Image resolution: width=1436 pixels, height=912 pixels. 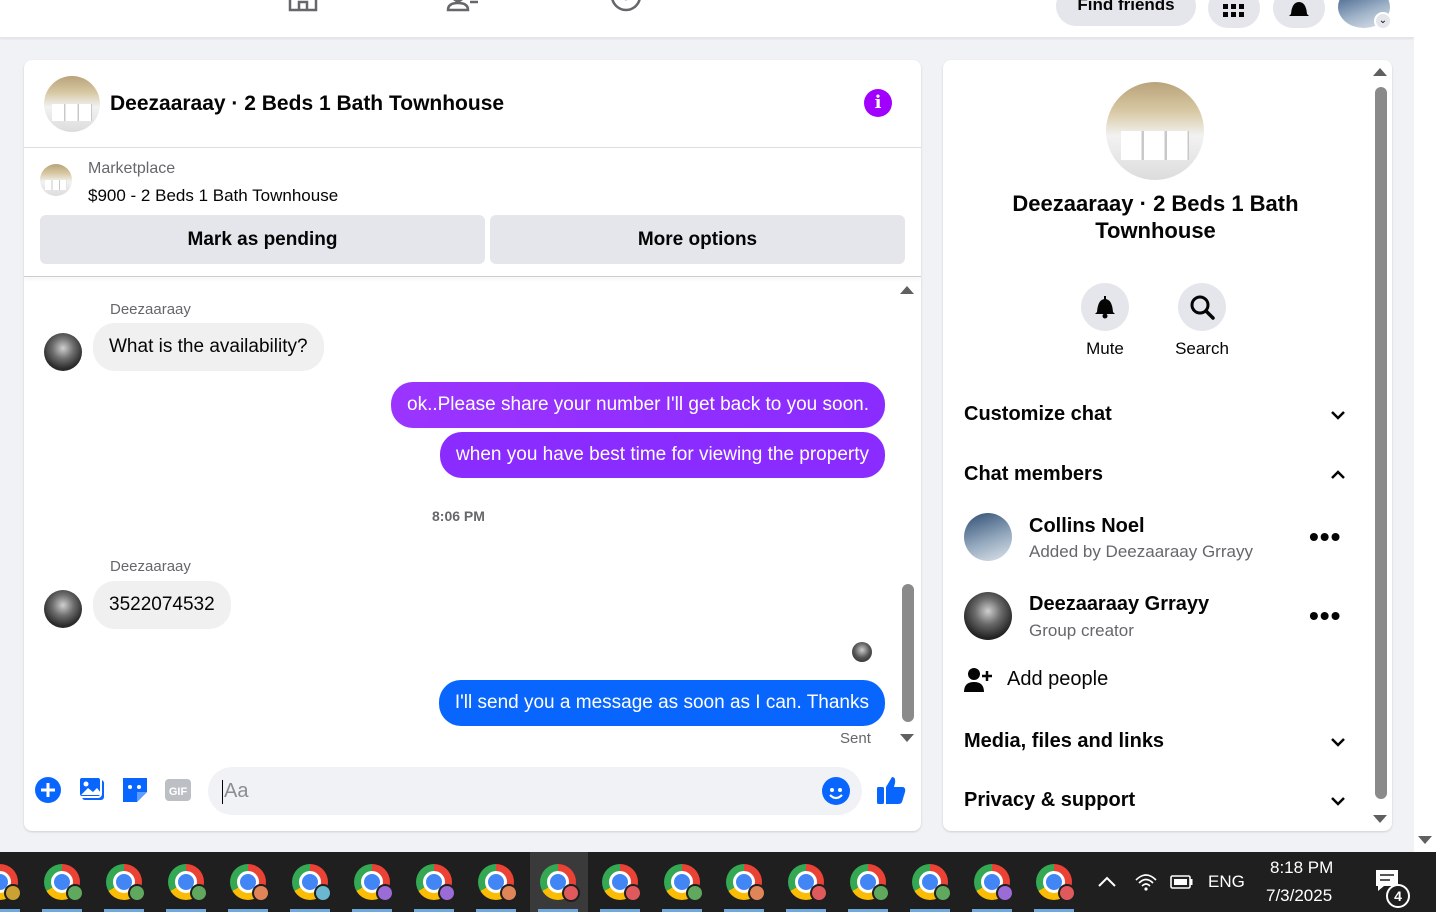 I want to click on add-person-icon, so click(x=978, y=680).